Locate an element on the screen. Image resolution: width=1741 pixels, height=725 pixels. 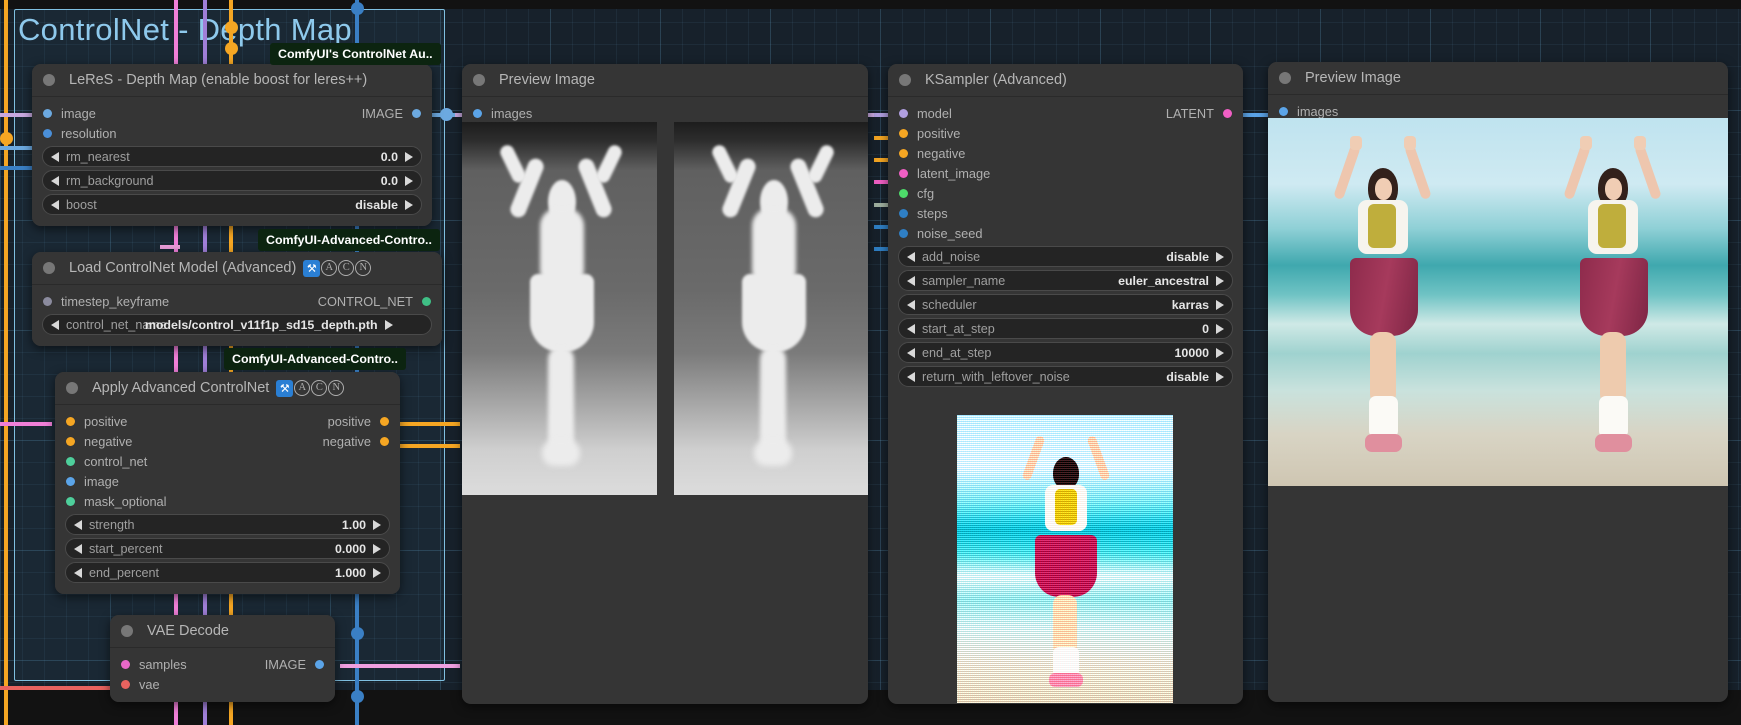
slot-apply-control-net: control_net is located at coordinates (227, 461).